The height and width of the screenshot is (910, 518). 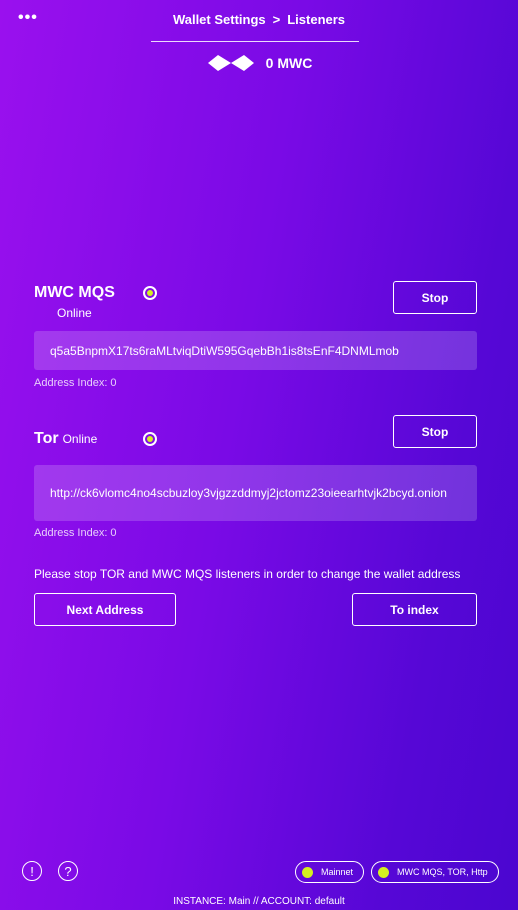 I want to click on mqs-status-dot-icon, so click(x=150, y=293).